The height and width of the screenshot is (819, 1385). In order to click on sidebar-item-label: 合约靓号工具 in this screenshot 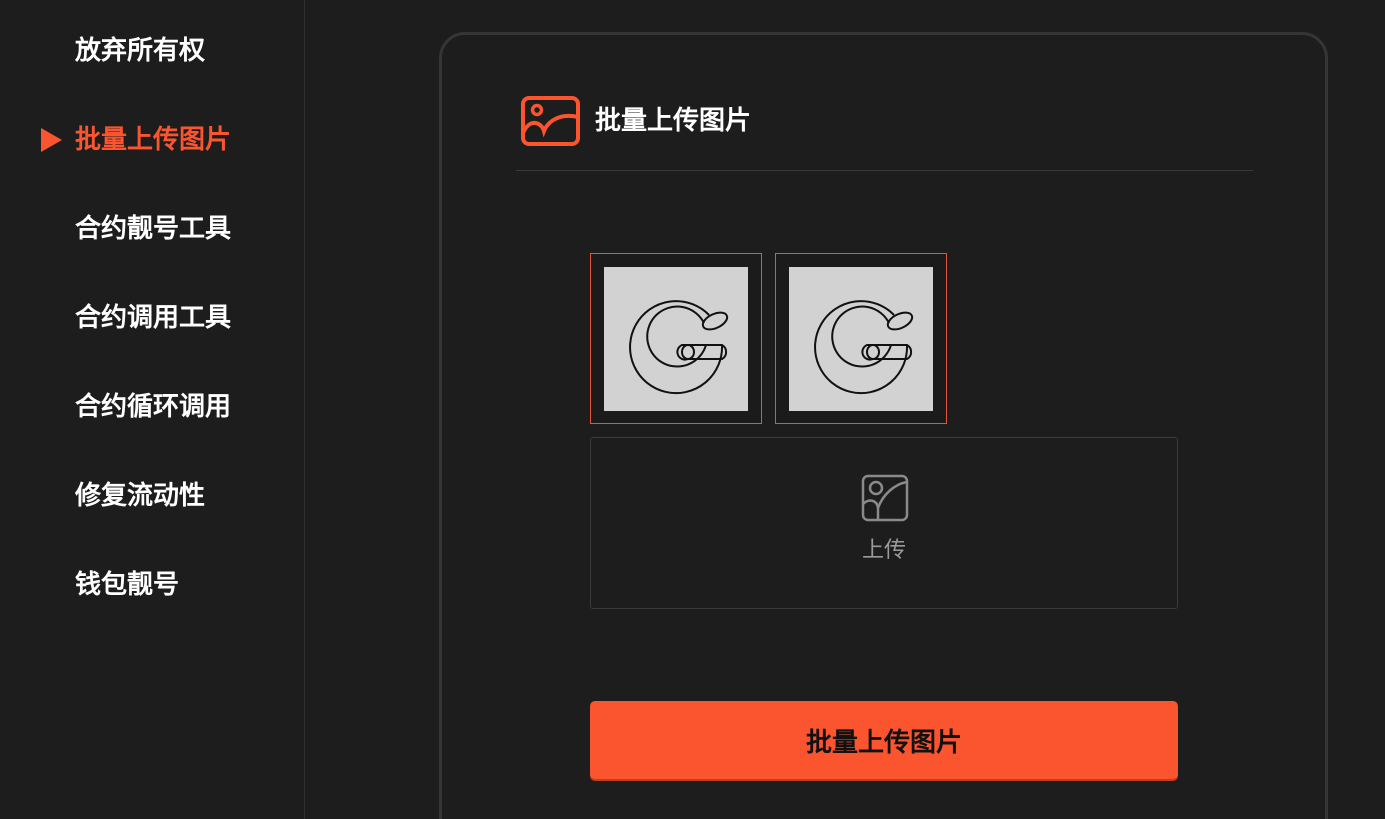, I will do `click(153, 229)`.